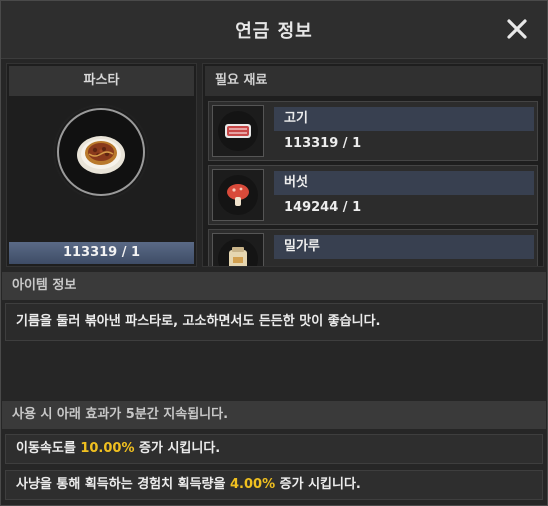 The height and width of the screenshot is (506, 548). What do you see at coordinates (253, 484) in the screenshot?
I see `effect-value: 4.00%` at bounding box center [253, 484].